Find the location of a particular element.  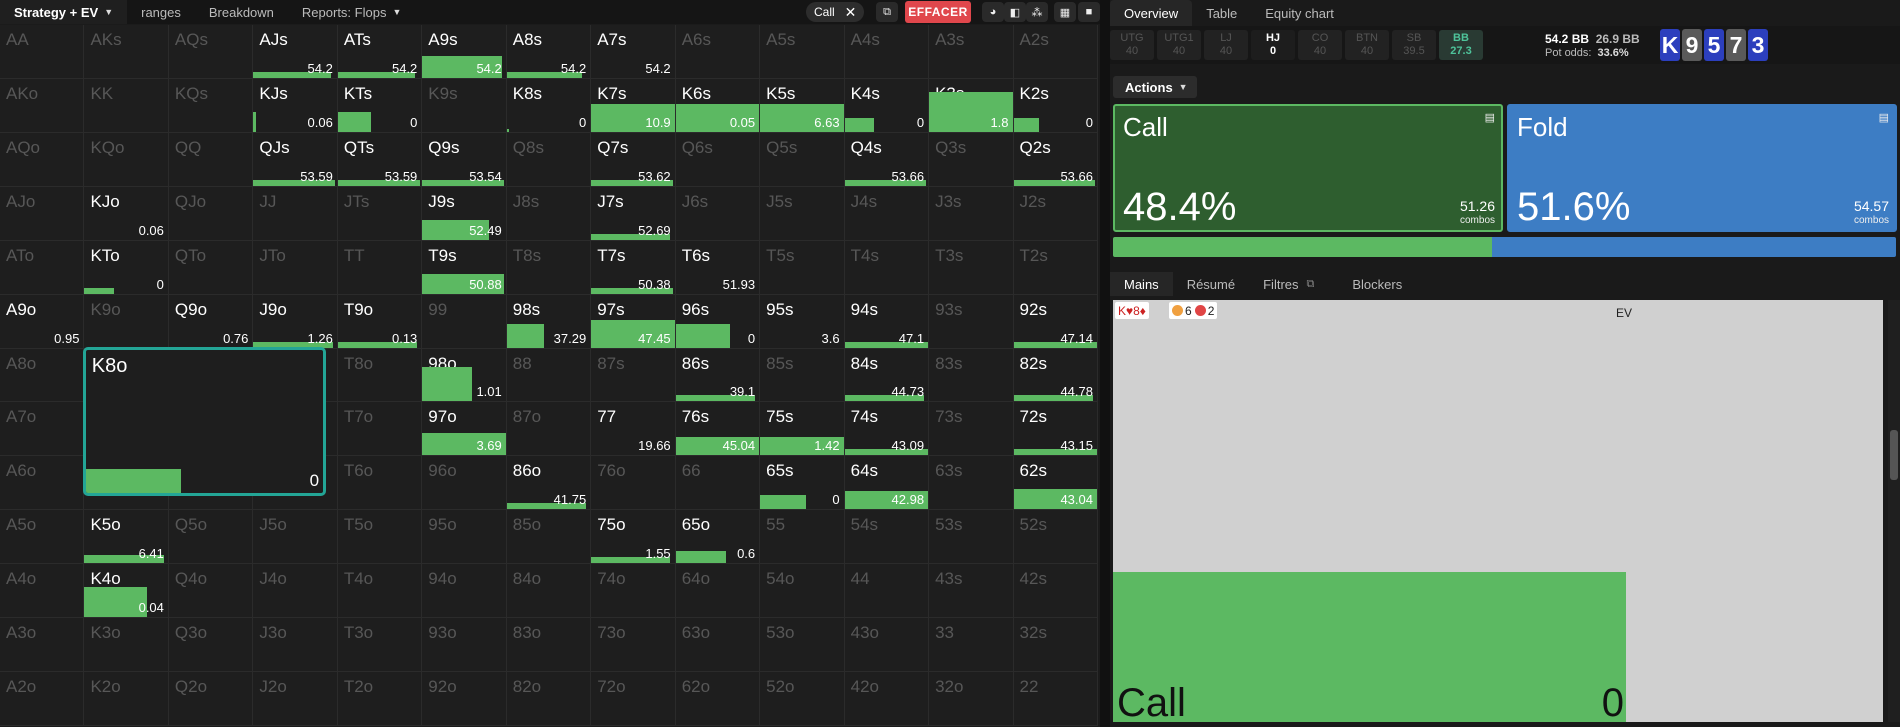

hand-cell-A2s: A2s is located at coordinates (1055, 52).